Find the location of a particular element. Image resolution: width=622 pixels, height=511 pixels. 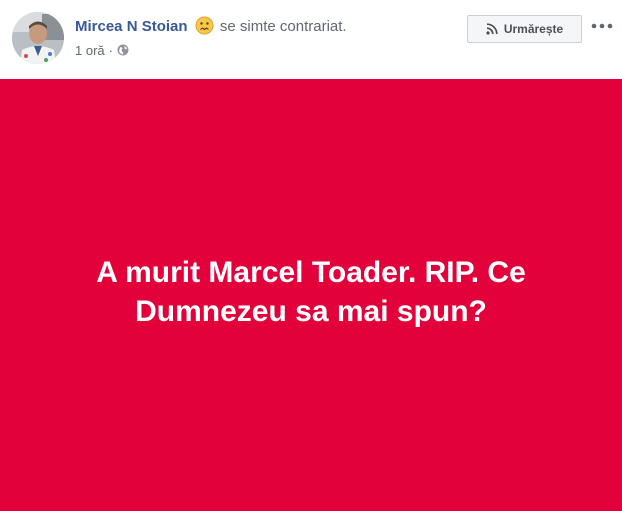

follow-button-label: Urmărește is located at coordinates (533, 29).